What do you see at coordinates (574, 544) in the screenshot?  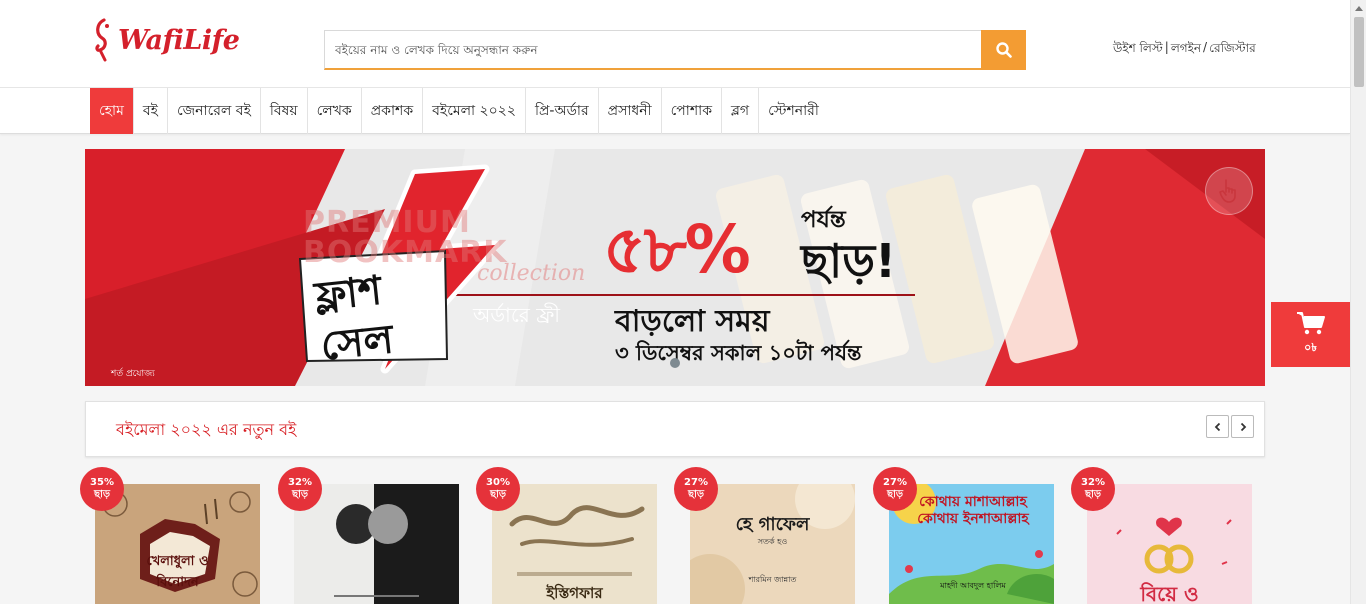 I see `book-card: ইস্তিগফার` at bounding box center [574, 544].